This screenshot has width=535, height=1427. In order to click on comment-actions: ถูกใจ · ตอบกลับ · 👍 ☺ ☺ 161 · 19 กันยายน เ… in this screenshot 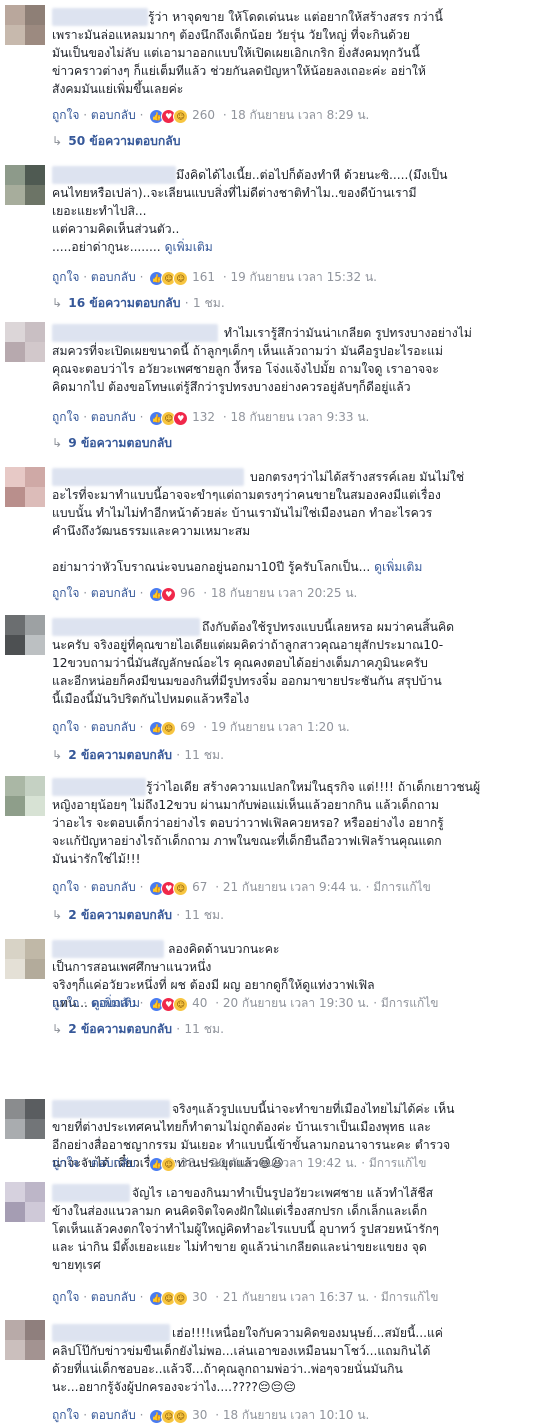, I will do `click(214, 278)`.